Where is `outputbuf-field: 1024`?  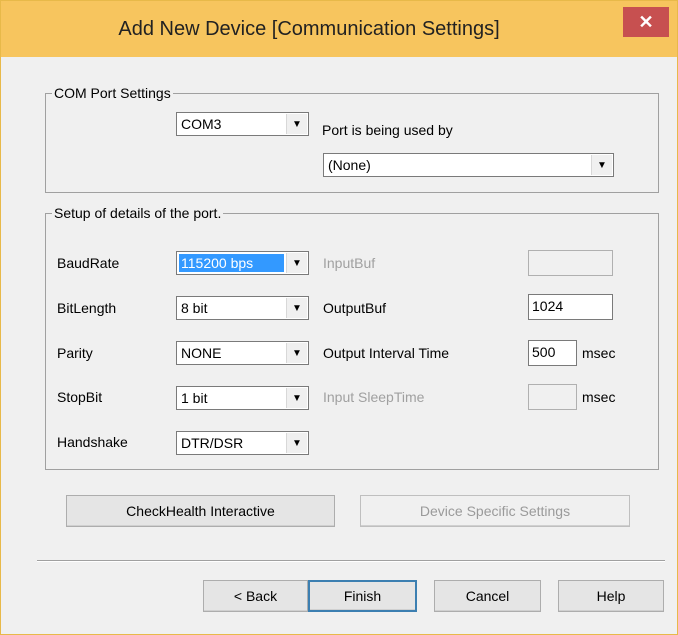 outputbuf-field: 1024 is located at coordinates (570, 307).